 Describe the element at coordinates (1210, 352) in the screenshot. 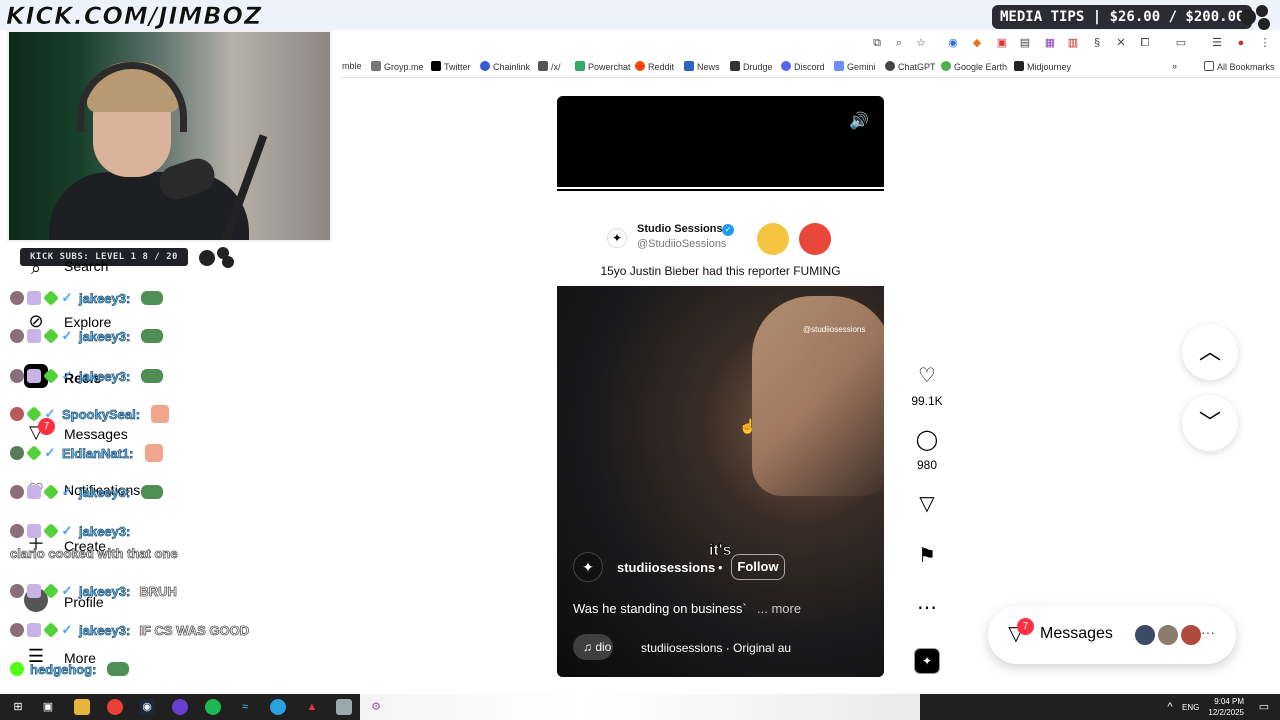

I see `chevron-up-icon: ︿` at that location.